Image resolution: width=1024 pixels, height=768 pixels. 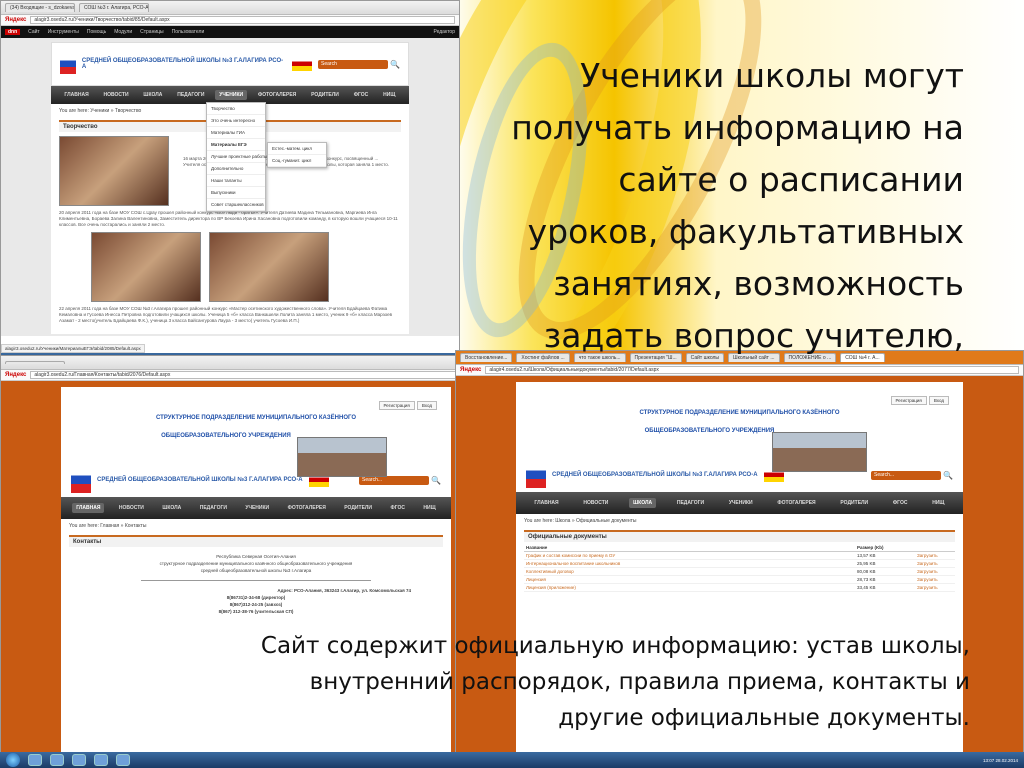 I want to click on dropdown-item: Выпускники, so click(x=236, y=193).